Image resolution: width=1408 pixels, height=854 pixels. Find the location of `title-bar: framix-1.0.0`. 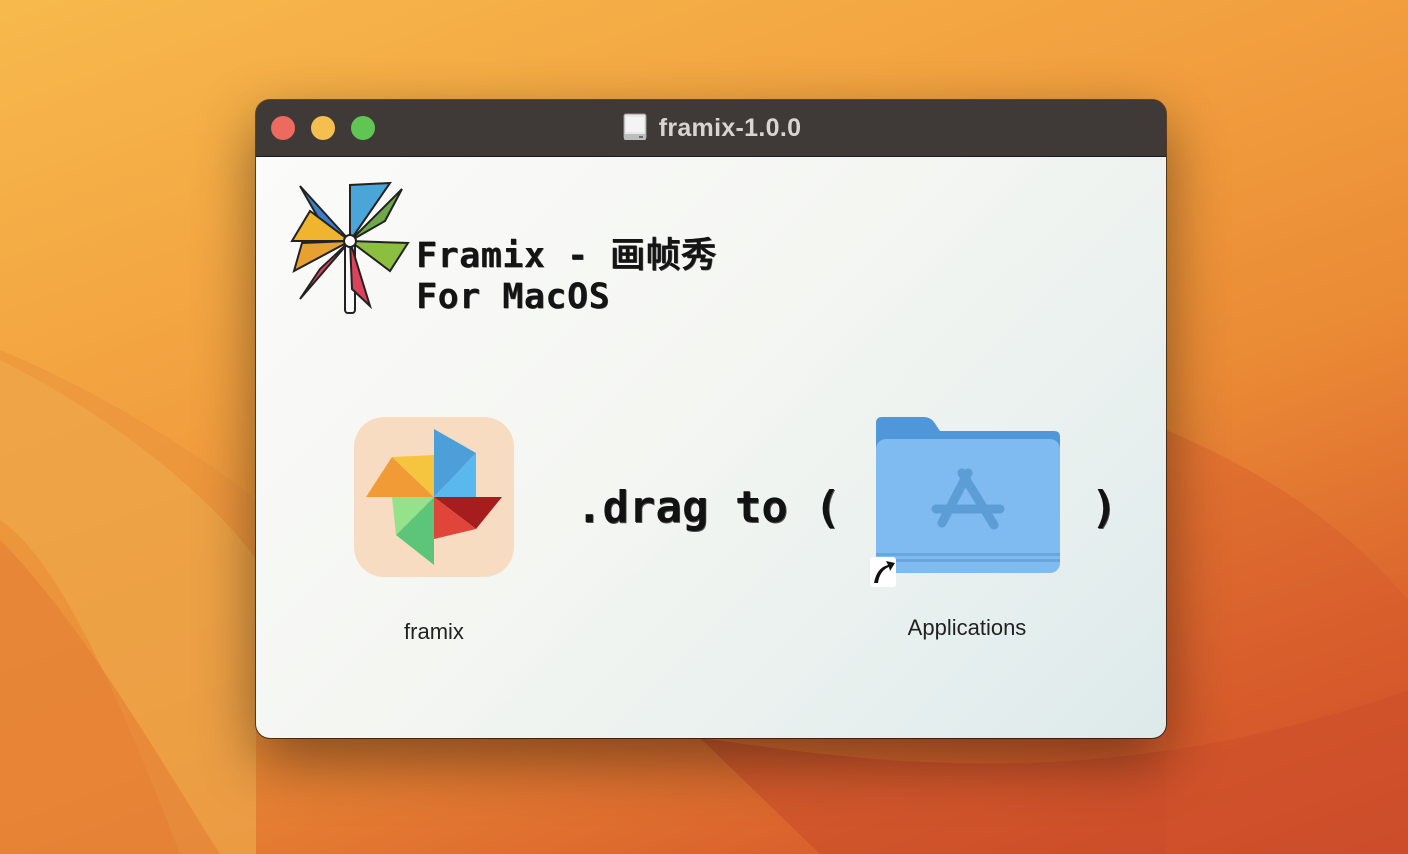

title-bar: framix-1.0.0 is located at coordinates (711, 128).